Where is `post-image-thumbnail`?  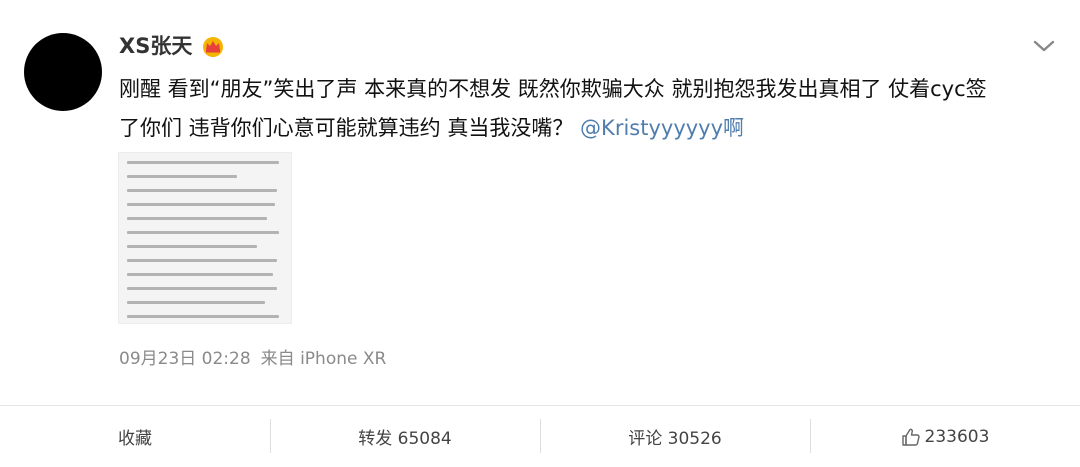
post-image-thumbnail is located at coordinates (205, 238).